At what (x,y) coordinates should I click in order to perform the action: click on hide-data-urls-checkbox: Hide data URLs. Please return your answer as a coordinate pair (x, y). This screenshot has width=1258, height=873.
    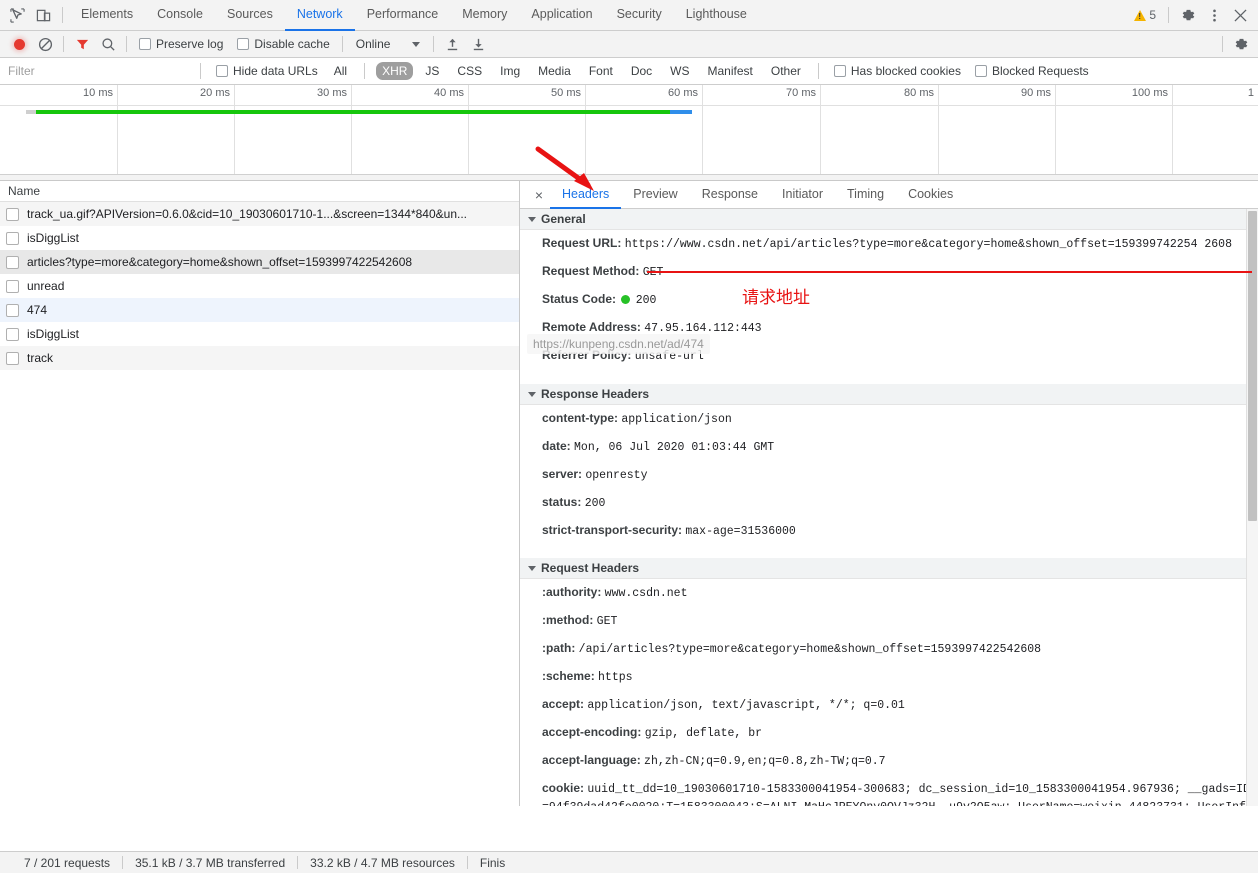
    Looking at the image, I should click on (267, 71).